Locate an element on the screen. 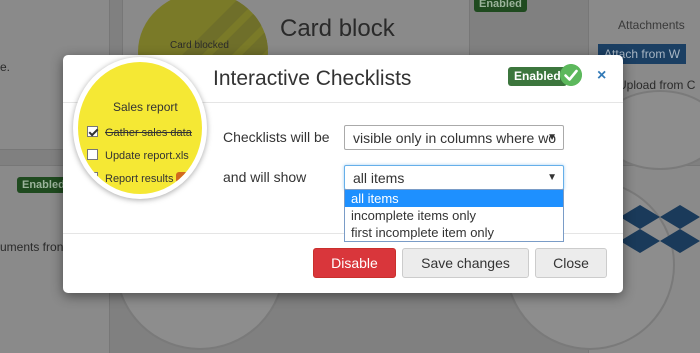  preview-item-label: Update report.xls is located at coordinates (147, 156).